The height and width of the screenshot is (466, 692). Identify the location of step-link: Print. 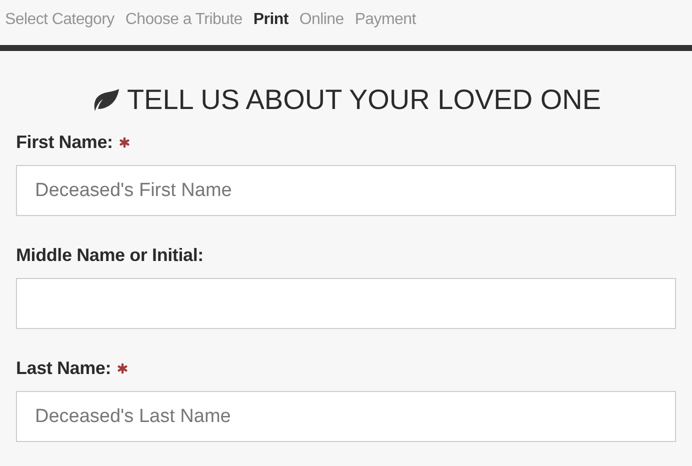
(270, 27).